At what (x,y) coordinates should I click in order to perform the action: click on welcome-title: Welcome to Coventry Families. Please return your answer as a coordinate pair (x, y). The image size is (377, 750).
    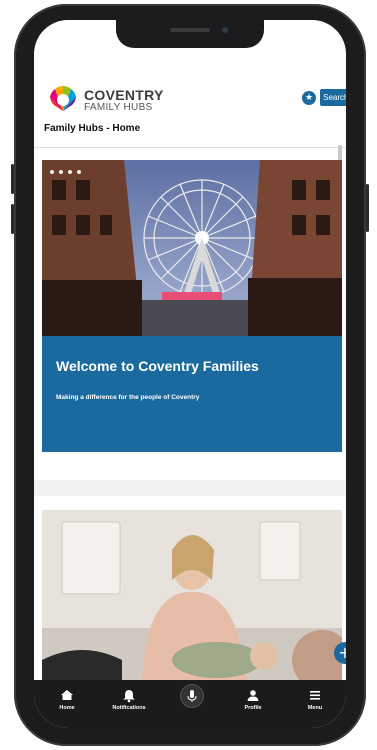
    Looking at the image, I should click on (157, 366).